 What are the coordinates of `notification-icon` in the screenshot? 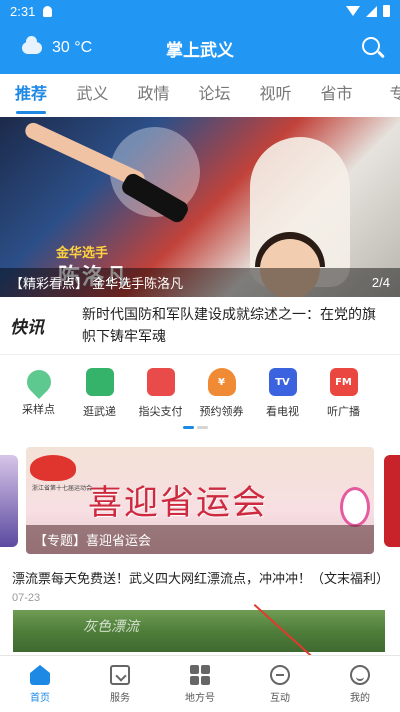 It's located at (48, 11).